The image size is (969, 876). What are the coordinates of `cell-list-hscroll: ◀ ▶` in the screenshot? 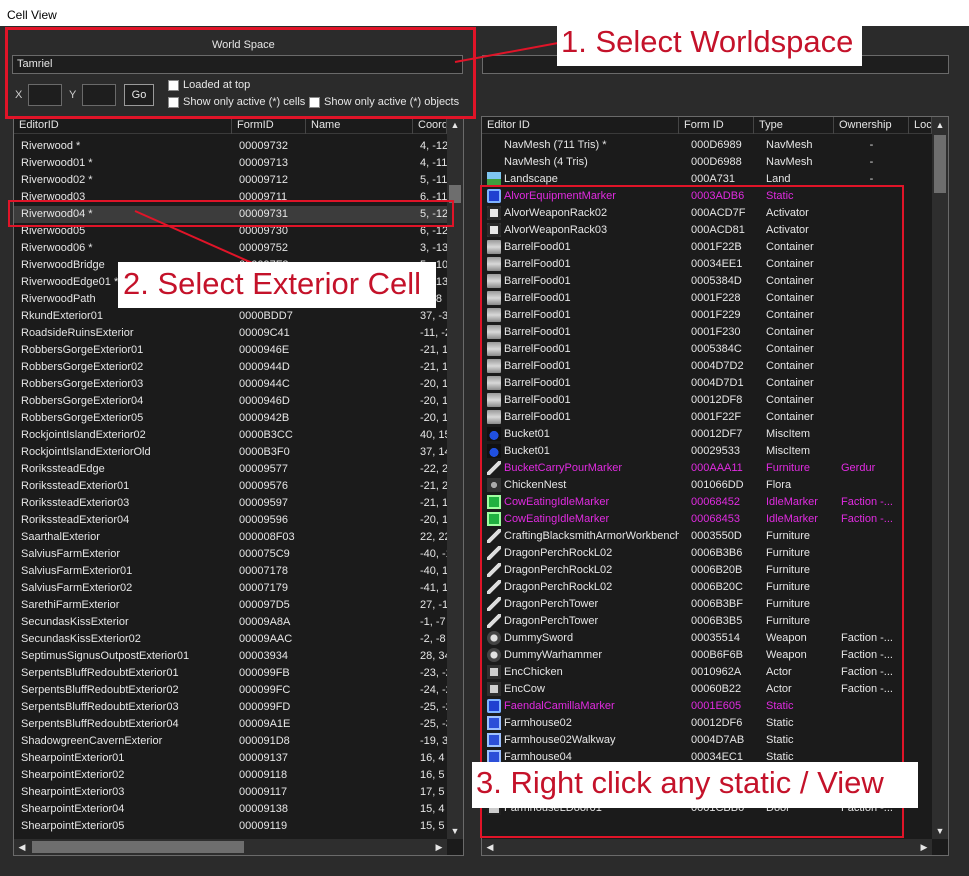 It's located at (230, 847).